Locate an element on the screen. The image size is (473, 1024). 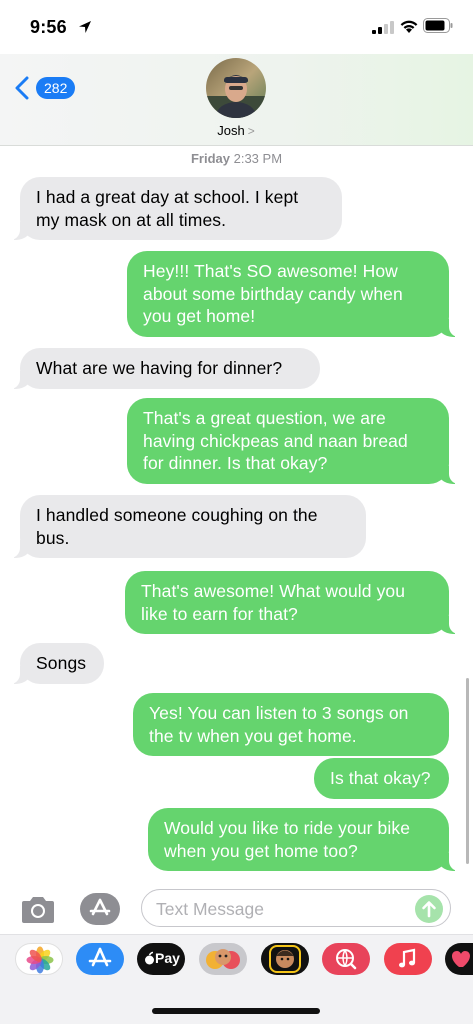
contact-name-row: Josh > is located at coordinates (236, 130).